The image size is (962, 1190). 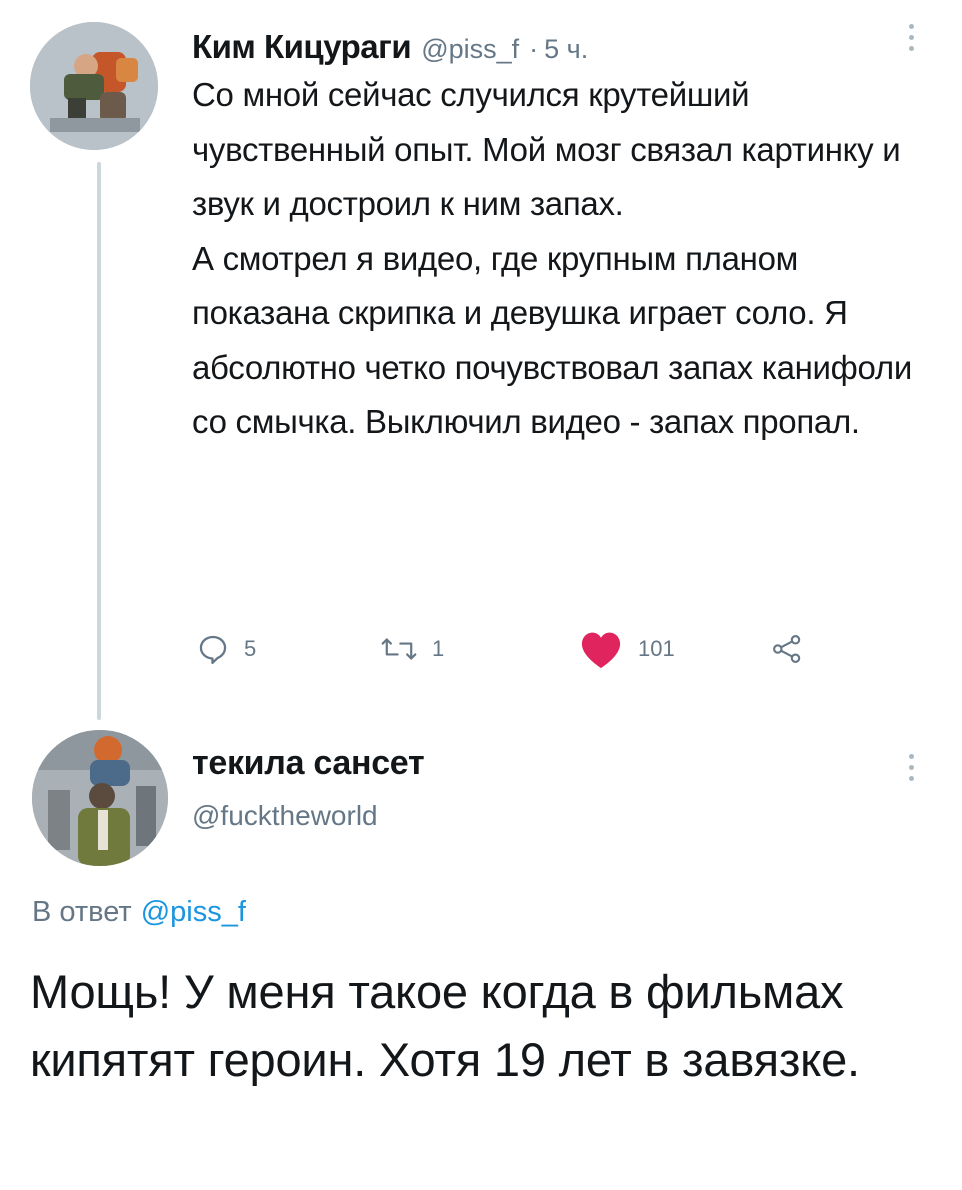 What do you see at coordinates (250, 648) in the screenshot?
I see `reply-count: 5` at bounding box center [250, 648].